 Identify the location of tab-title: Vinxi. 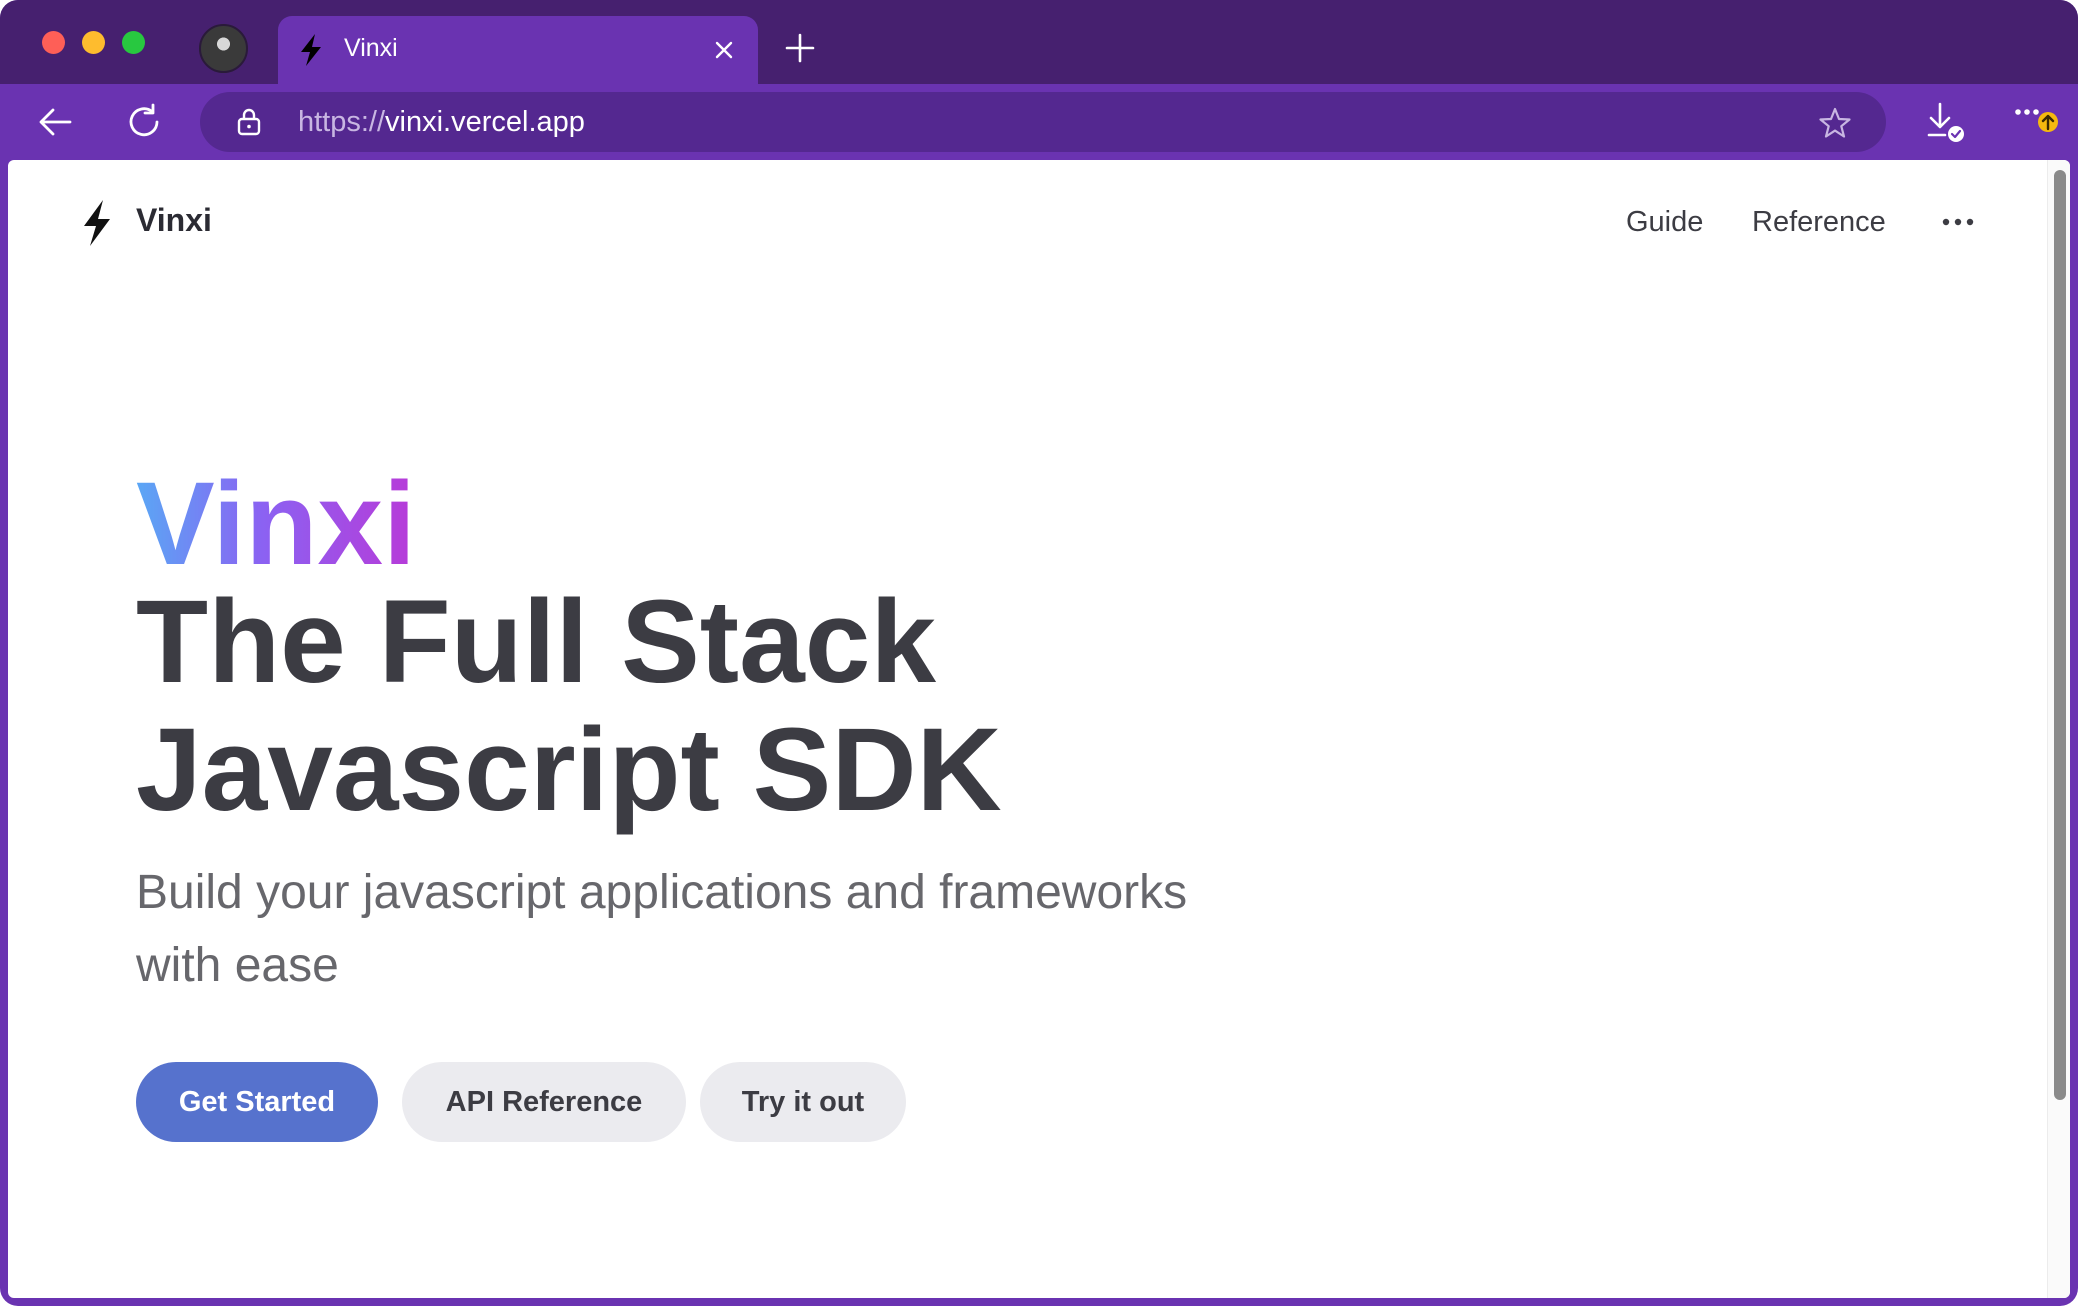
(371, 48).